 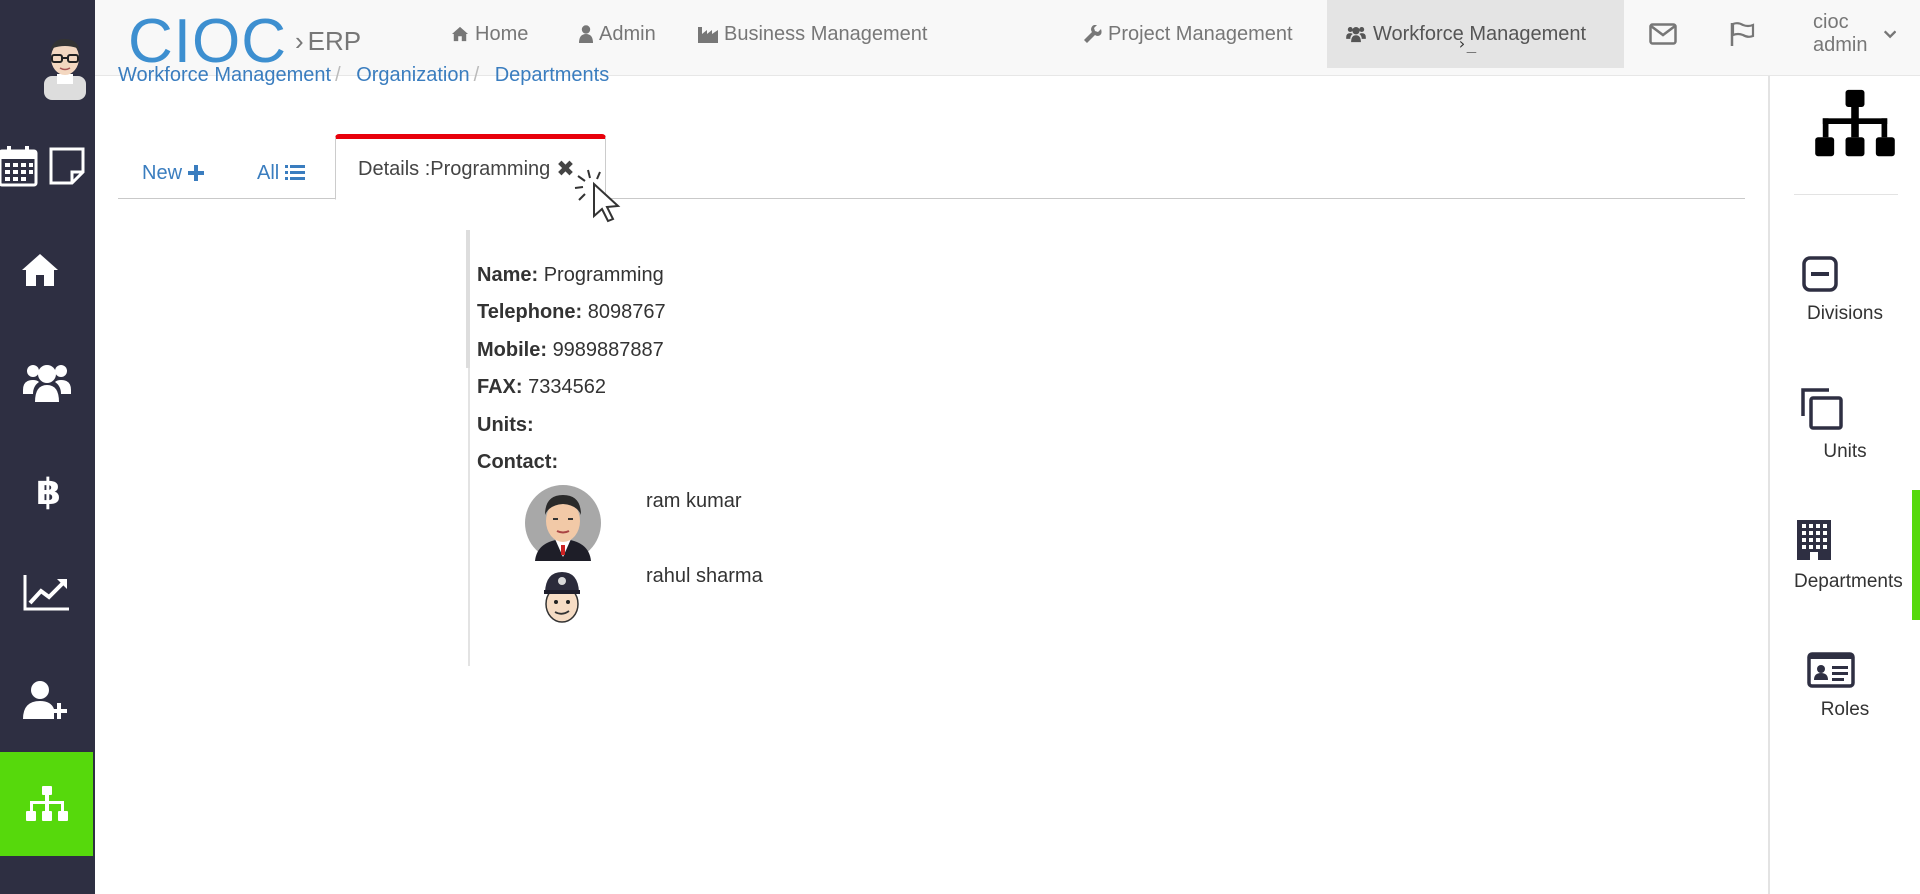 What do you see at coordinates (626, 312) in the screenshot?
I see `detail-telephone-value: 8098767` at bounding box center [626, 312].